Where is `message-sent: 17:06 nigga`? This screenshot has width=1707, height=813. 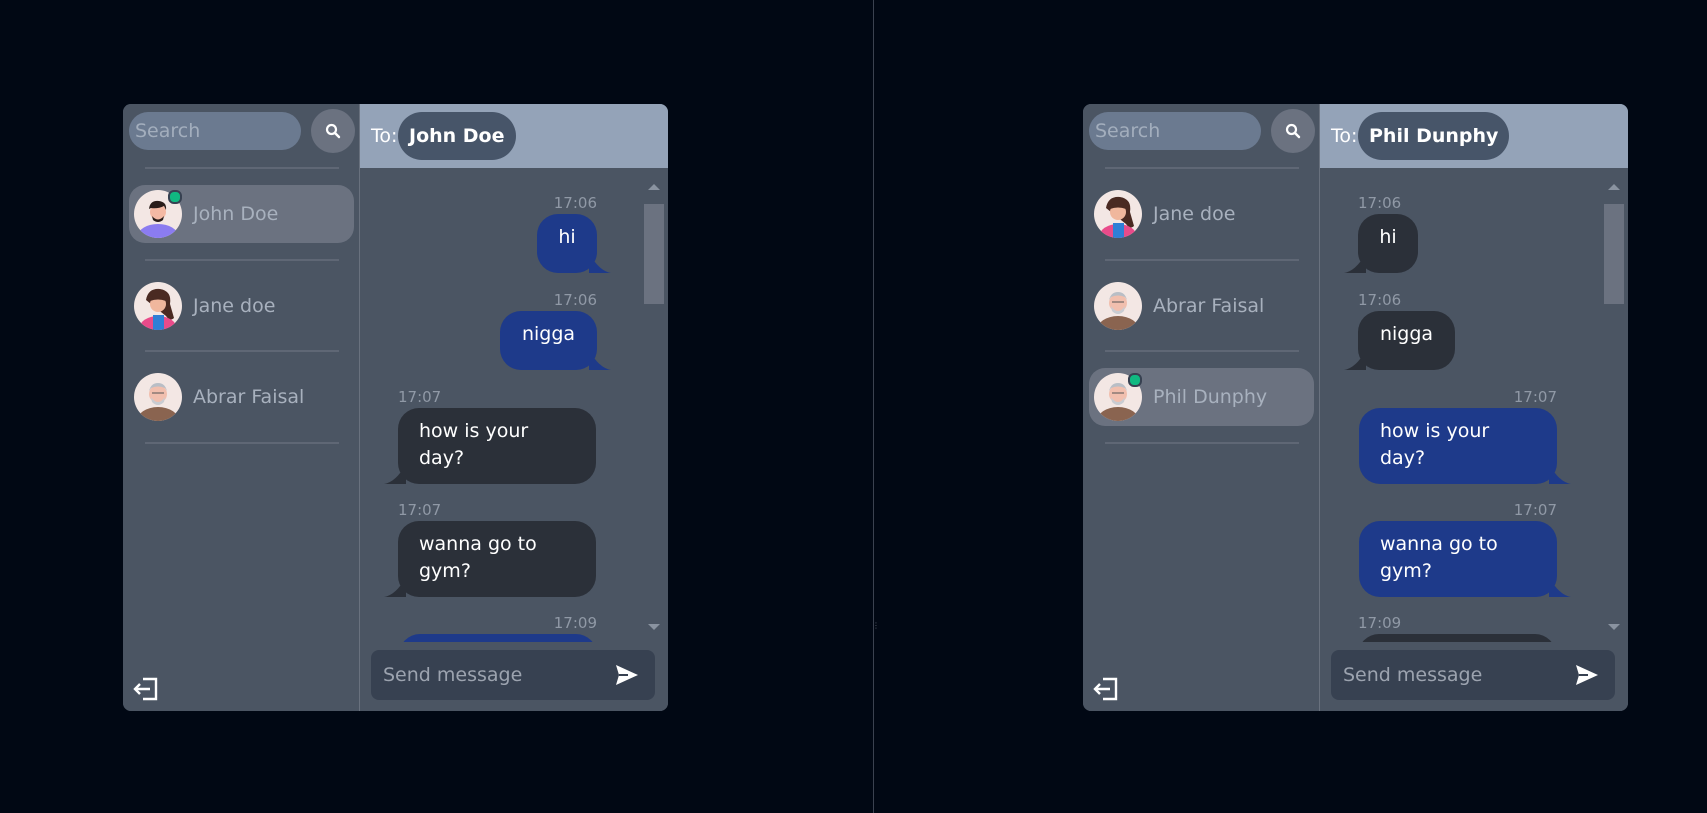
message-sent: 17:06 nigga is located at coordinates (555, 330).